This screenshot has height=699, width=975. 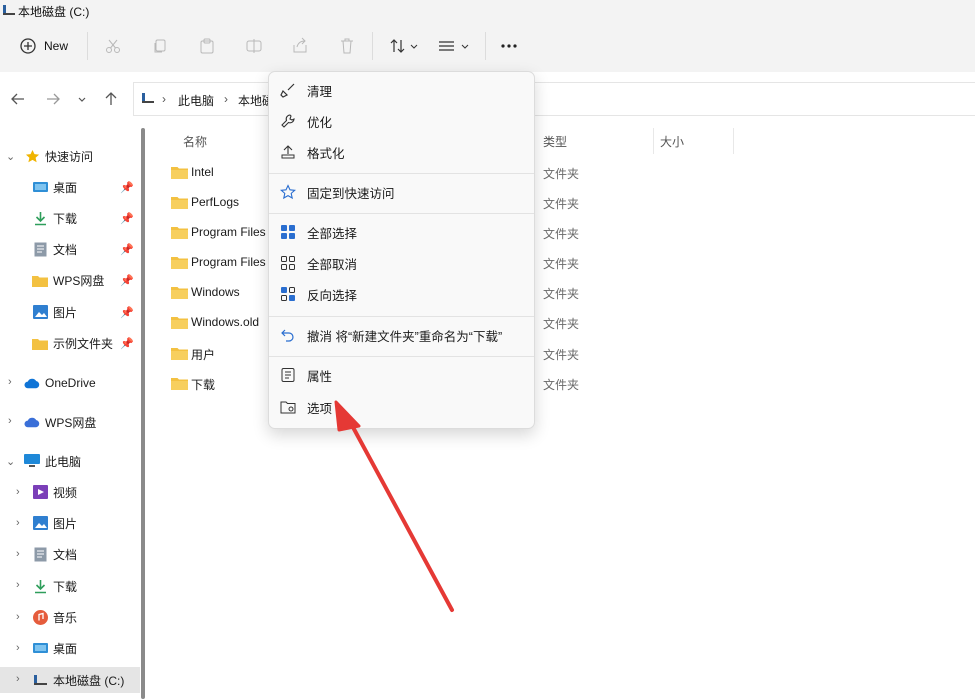 I want to click on nav-item-download-pc: 下载, so click(x=54, y=586).